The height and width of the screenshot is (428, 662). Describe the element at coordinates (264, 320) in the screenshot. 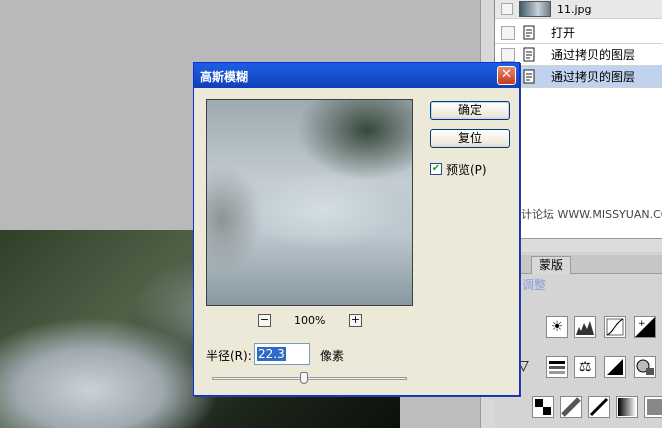

I see `zoom-out-button: −` at that location.